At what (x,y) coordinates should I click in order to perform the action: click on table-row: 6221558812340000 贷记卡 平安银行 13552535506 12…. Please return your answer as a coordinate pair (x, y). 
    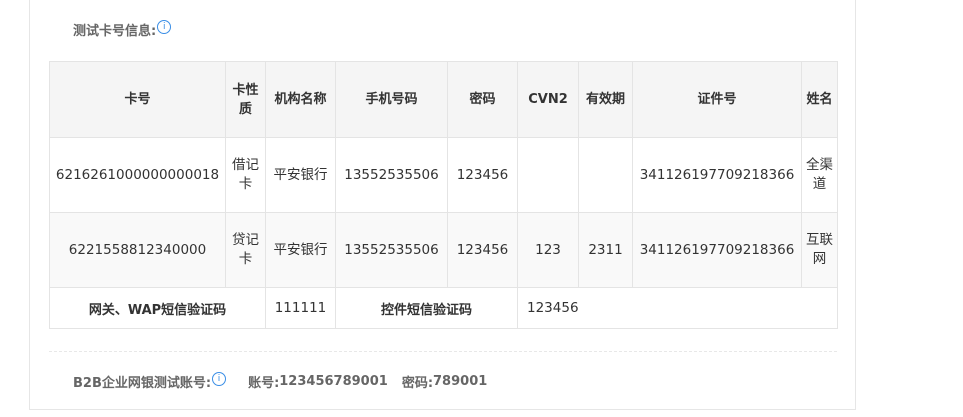
    Looking at the image, I should click on (443, 250).